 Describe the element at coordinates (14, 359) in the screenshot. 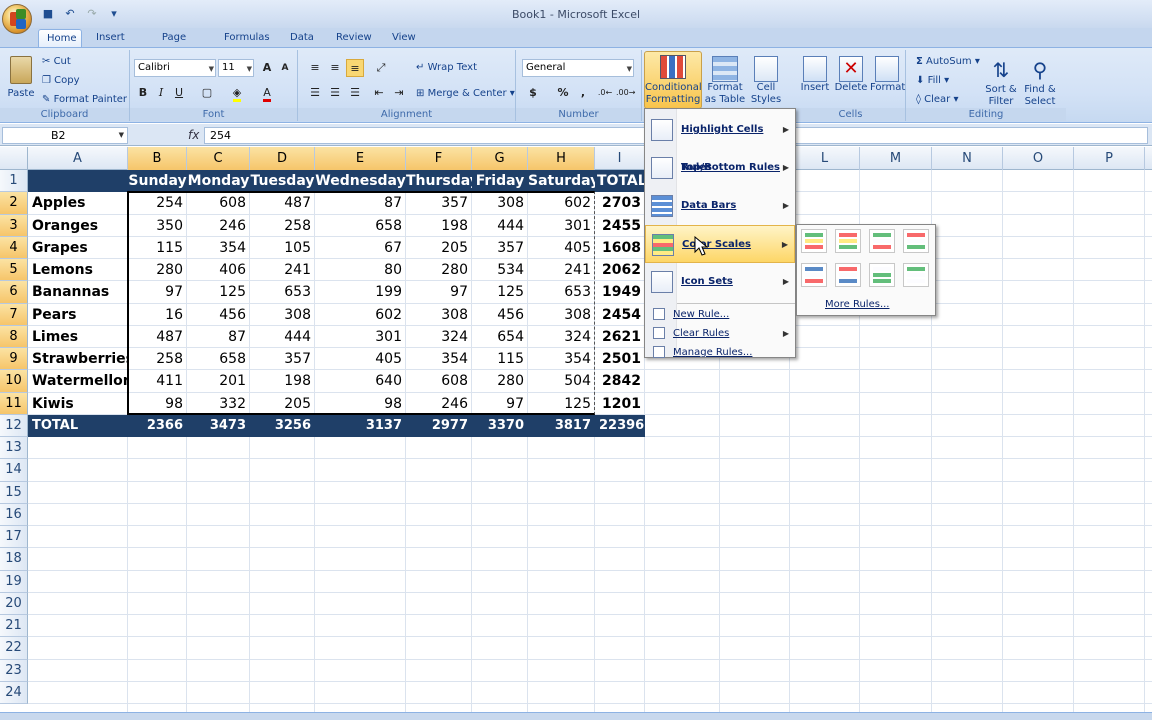

I see `row-header-9: 9` at that location.